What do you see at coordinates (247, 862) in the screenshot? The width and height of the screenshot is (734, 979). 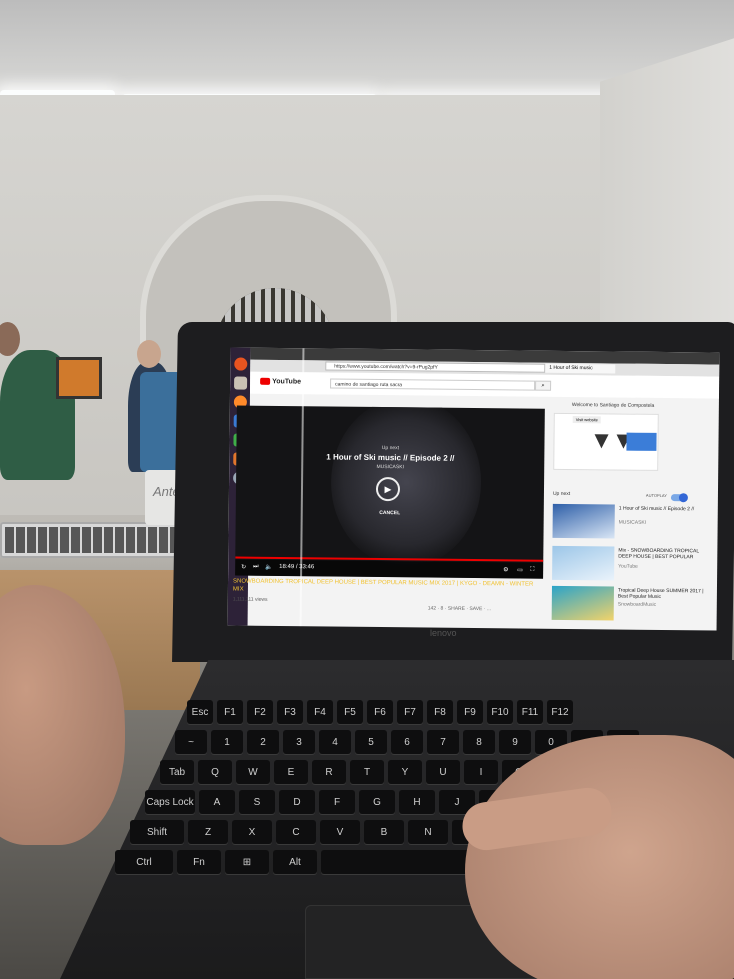 I see `key: ⊞` at bounding box center [247, 862].